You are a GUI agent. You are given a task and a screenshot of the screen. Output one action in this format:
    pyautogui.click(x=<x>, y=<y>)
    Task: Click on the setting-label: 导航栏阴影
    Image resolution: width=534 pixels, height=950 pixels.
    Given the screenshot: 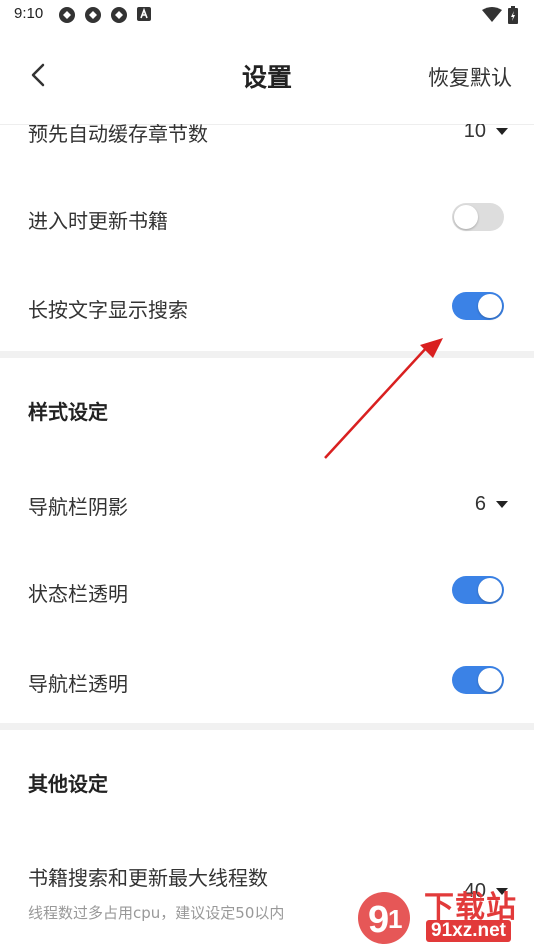 What is the action you would take?
    pyautogui.click(x=78, y=507)
    